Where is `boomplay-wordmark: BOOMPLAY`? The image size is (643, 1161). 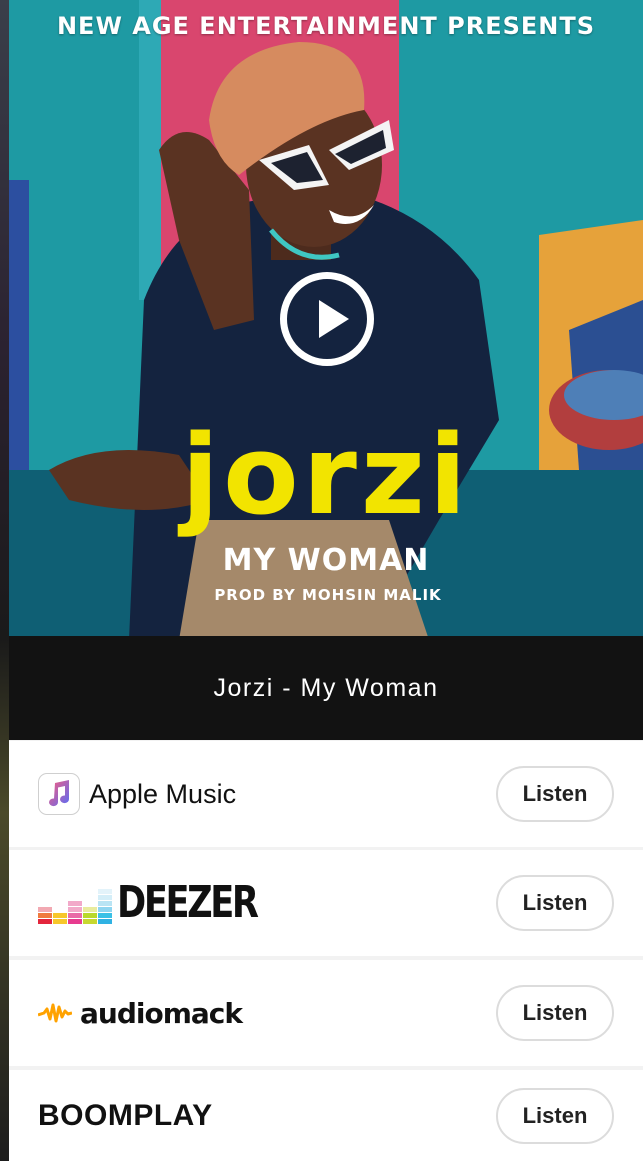 boomplay-wordmark: BOOMPLAY is located at coordinates (125, 1115).